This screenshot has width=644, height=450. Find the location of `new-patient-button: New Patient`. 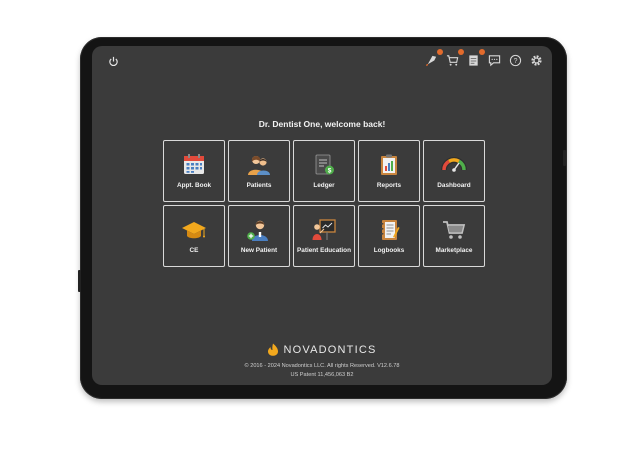

new-patient-button: New Patient is located at coordinates (259, 236).